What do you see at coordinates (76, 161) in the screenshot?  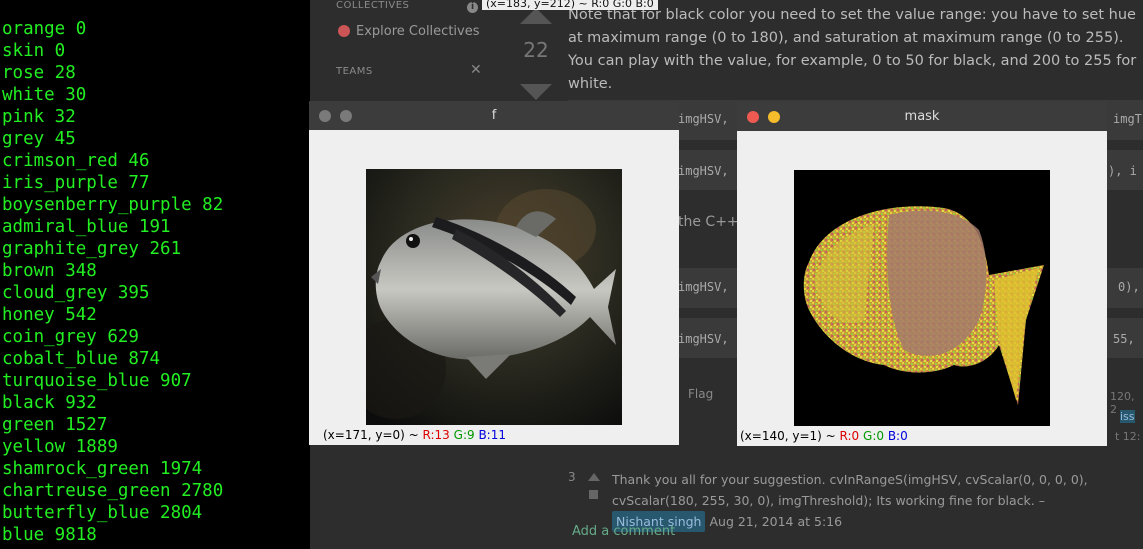 I see `terminal-line: crimson_red 46` at bounding box center [76, 161].